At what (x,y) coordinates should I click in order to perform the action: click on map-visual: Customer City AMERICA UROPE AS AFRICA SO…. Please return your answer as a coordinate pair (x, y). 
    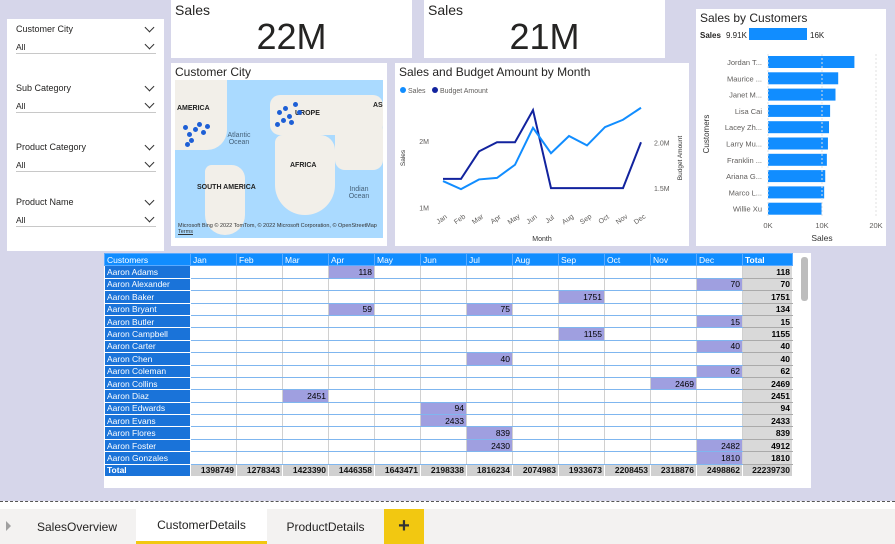
    Looking at the image, I should click on (279, 154).